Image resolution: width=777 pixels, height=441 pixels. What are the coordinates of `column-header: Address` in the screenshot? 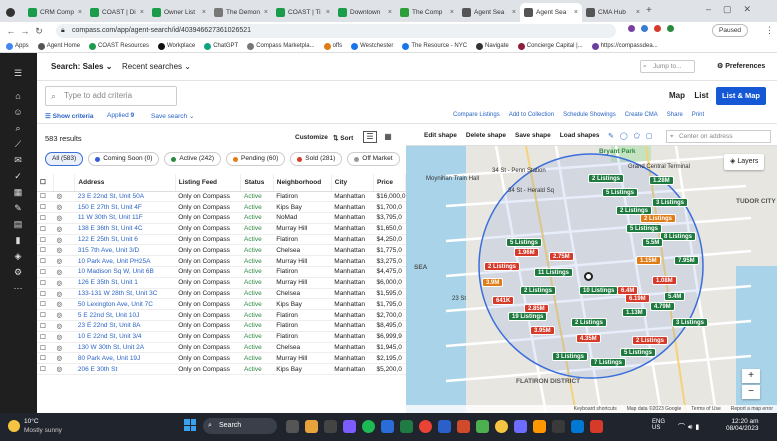 It's located at (125, 183).